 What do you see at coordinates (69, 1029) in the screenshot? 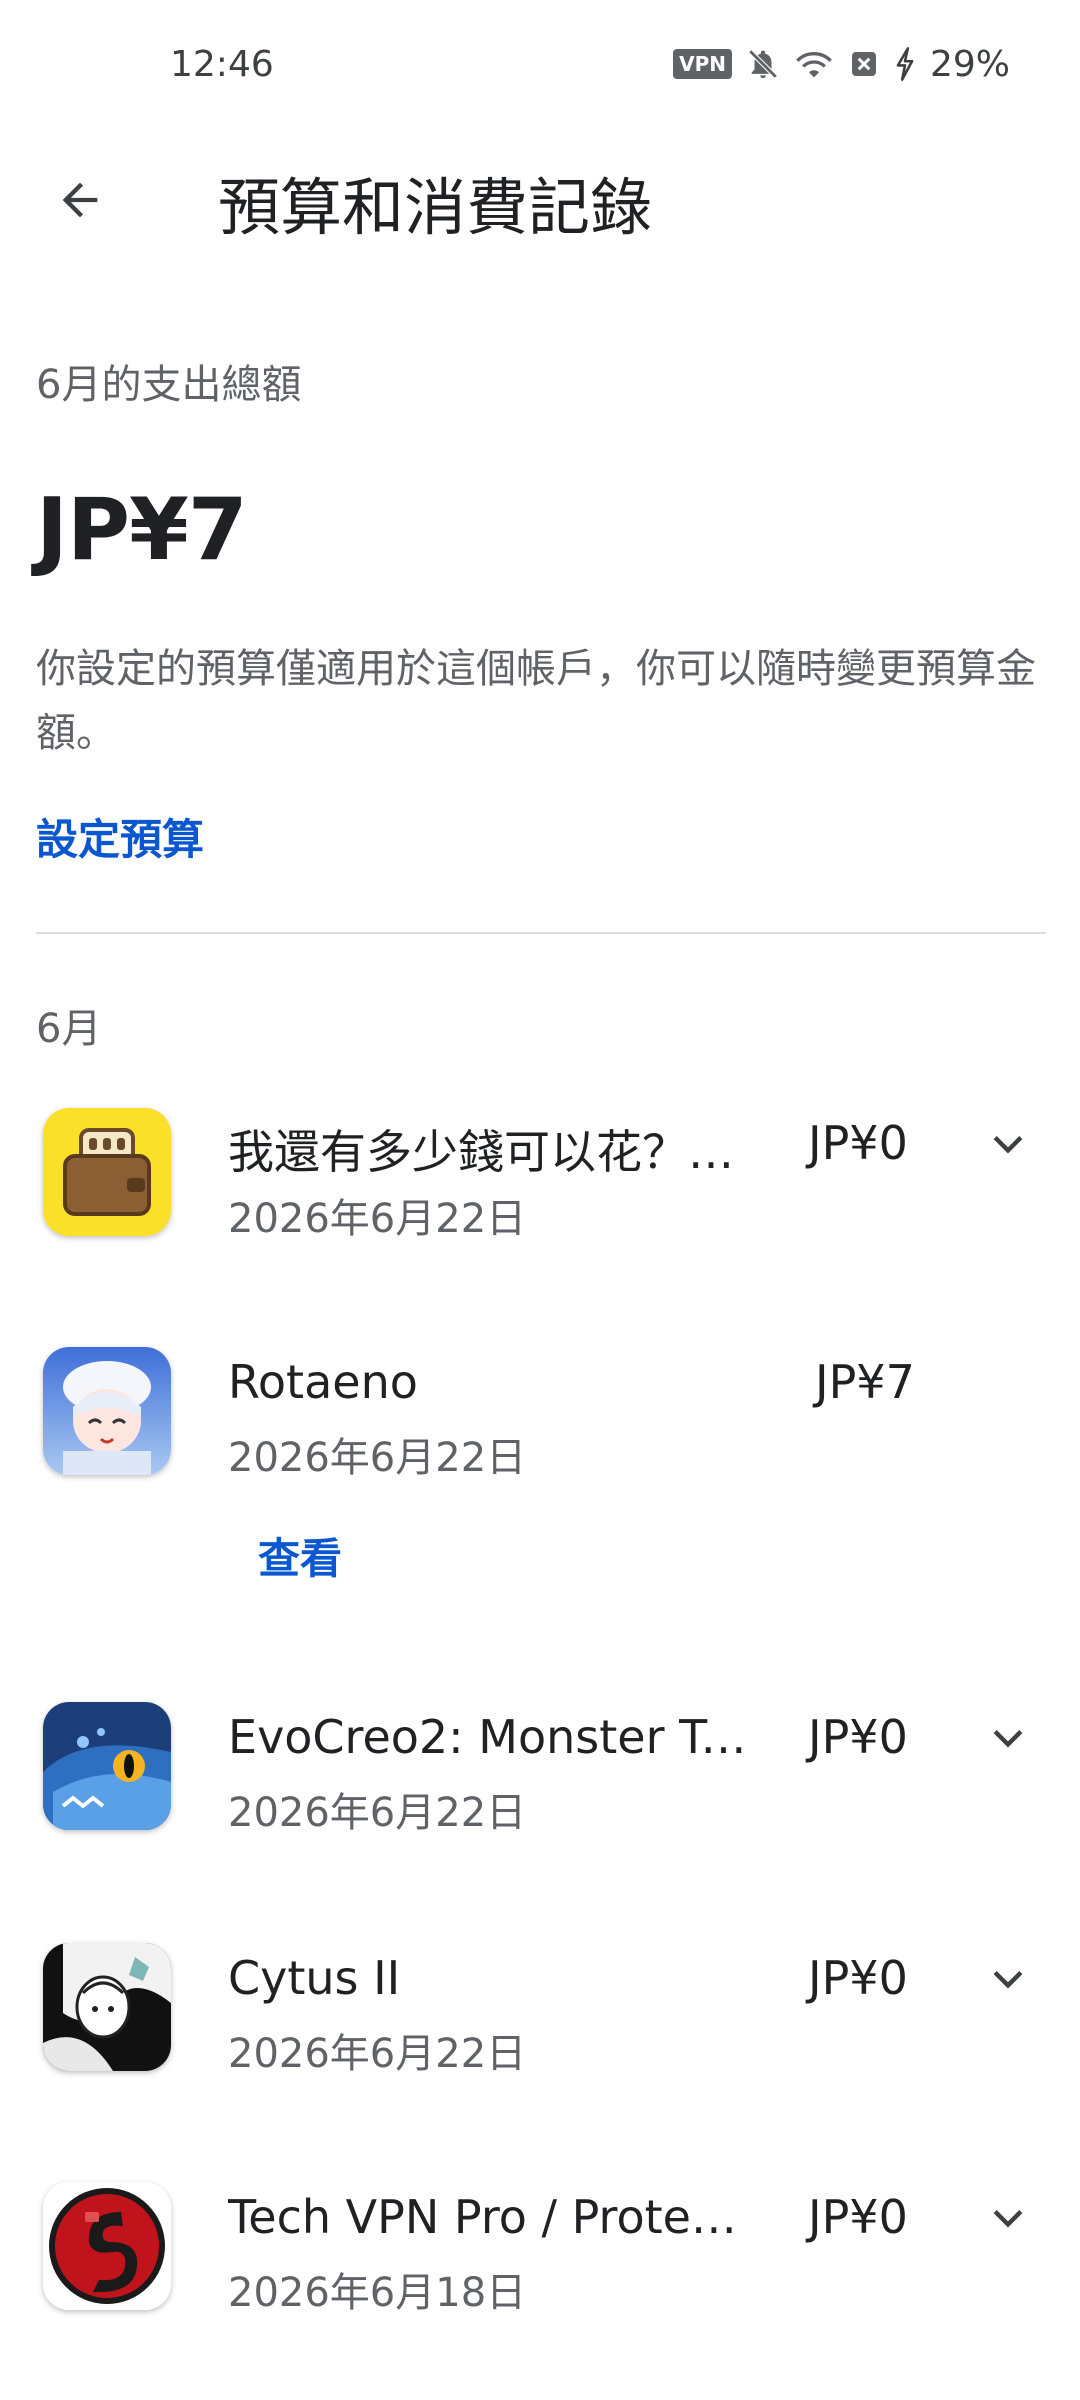
I see `month-header: 6月` at bounding box center [69, 1029].